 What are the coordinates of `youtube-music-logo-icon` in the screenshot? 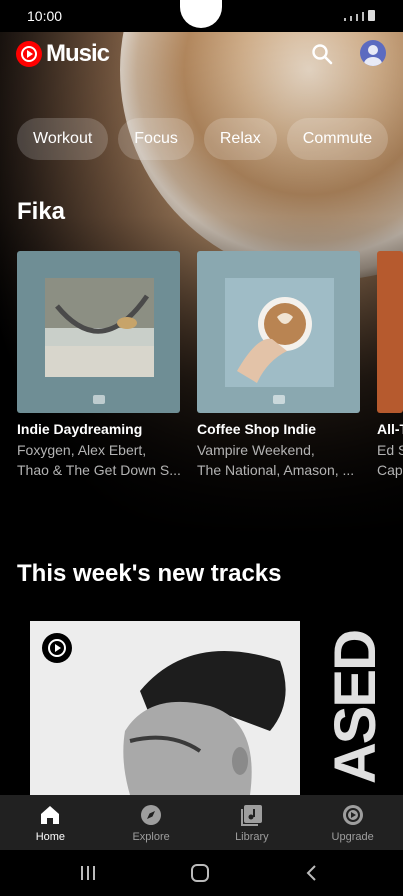 It's located at (29, 54).